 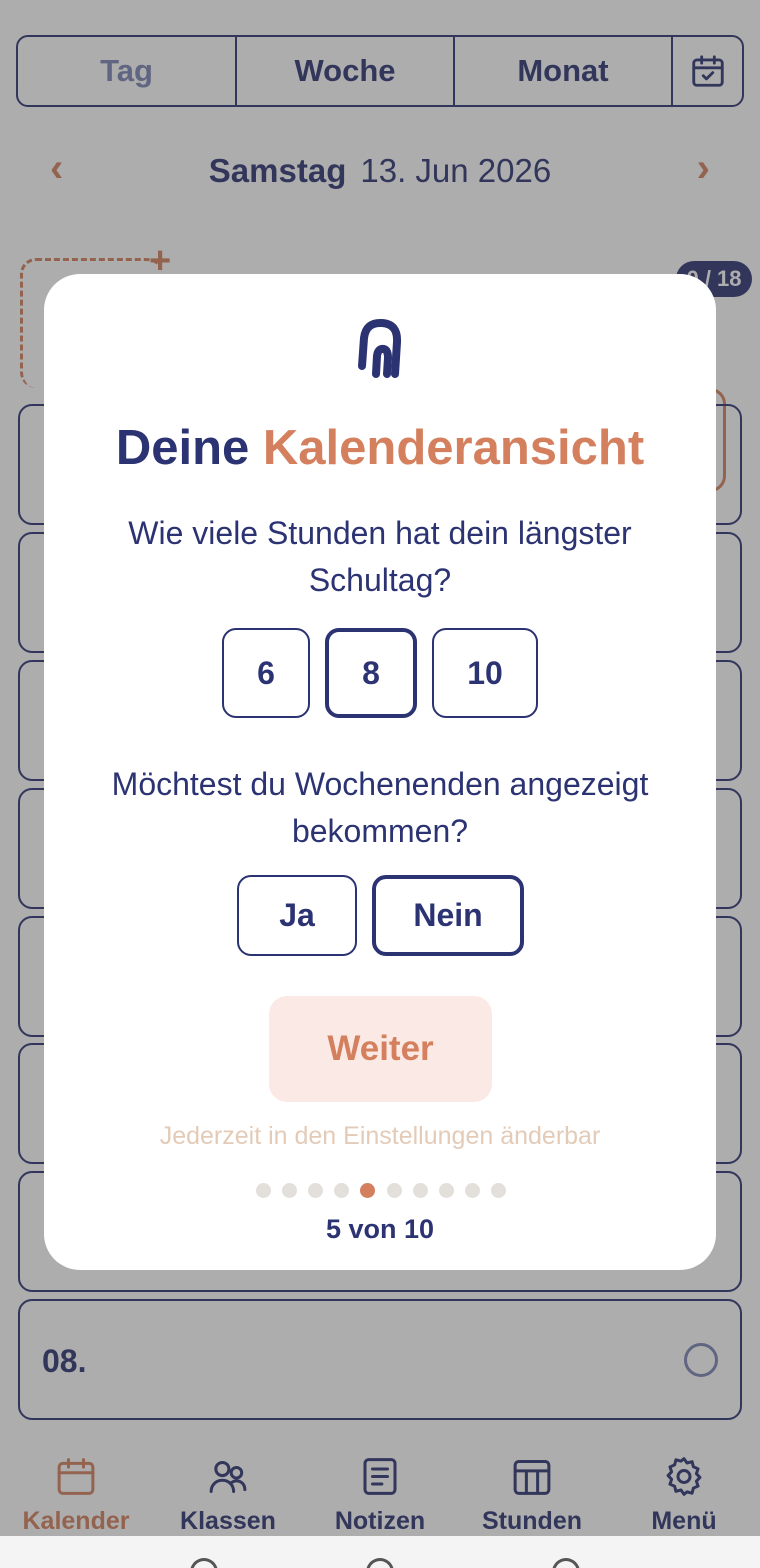 What do you see at coordinates (485, 673) in the screenshot?
I see `hours-option-10: 10` at bounding box center [485, 673].